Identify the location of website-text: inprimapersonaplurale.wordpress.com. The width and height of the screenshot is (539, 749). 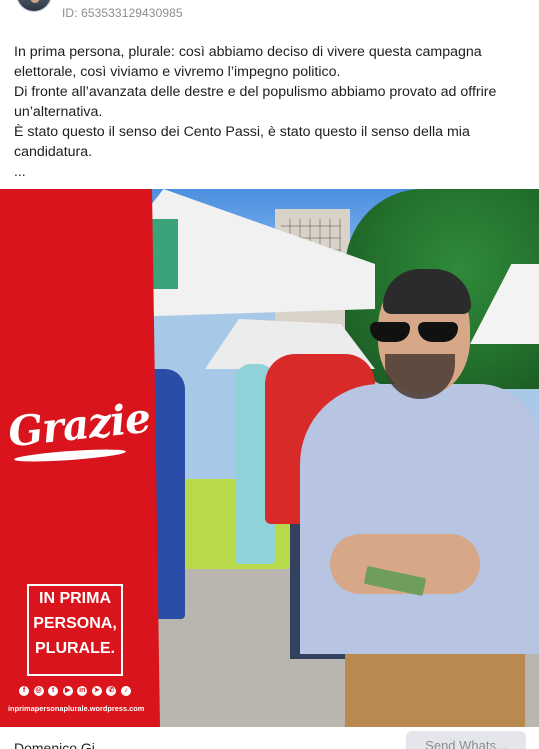
(76, 708).